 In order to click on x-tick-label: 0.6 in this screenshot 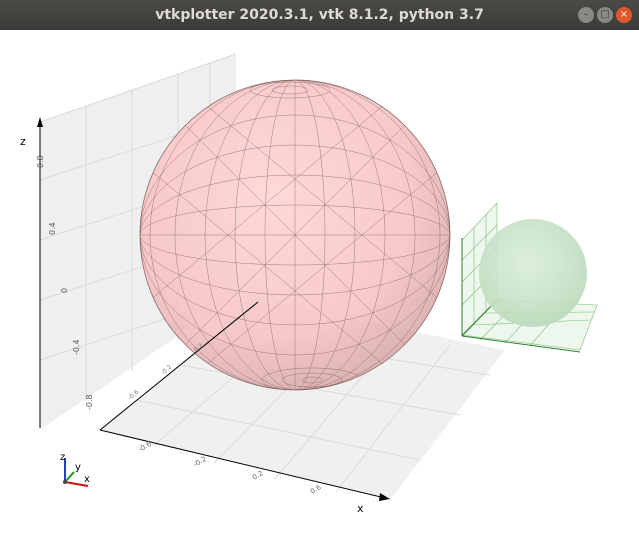, I will do `click(316, 489)`.